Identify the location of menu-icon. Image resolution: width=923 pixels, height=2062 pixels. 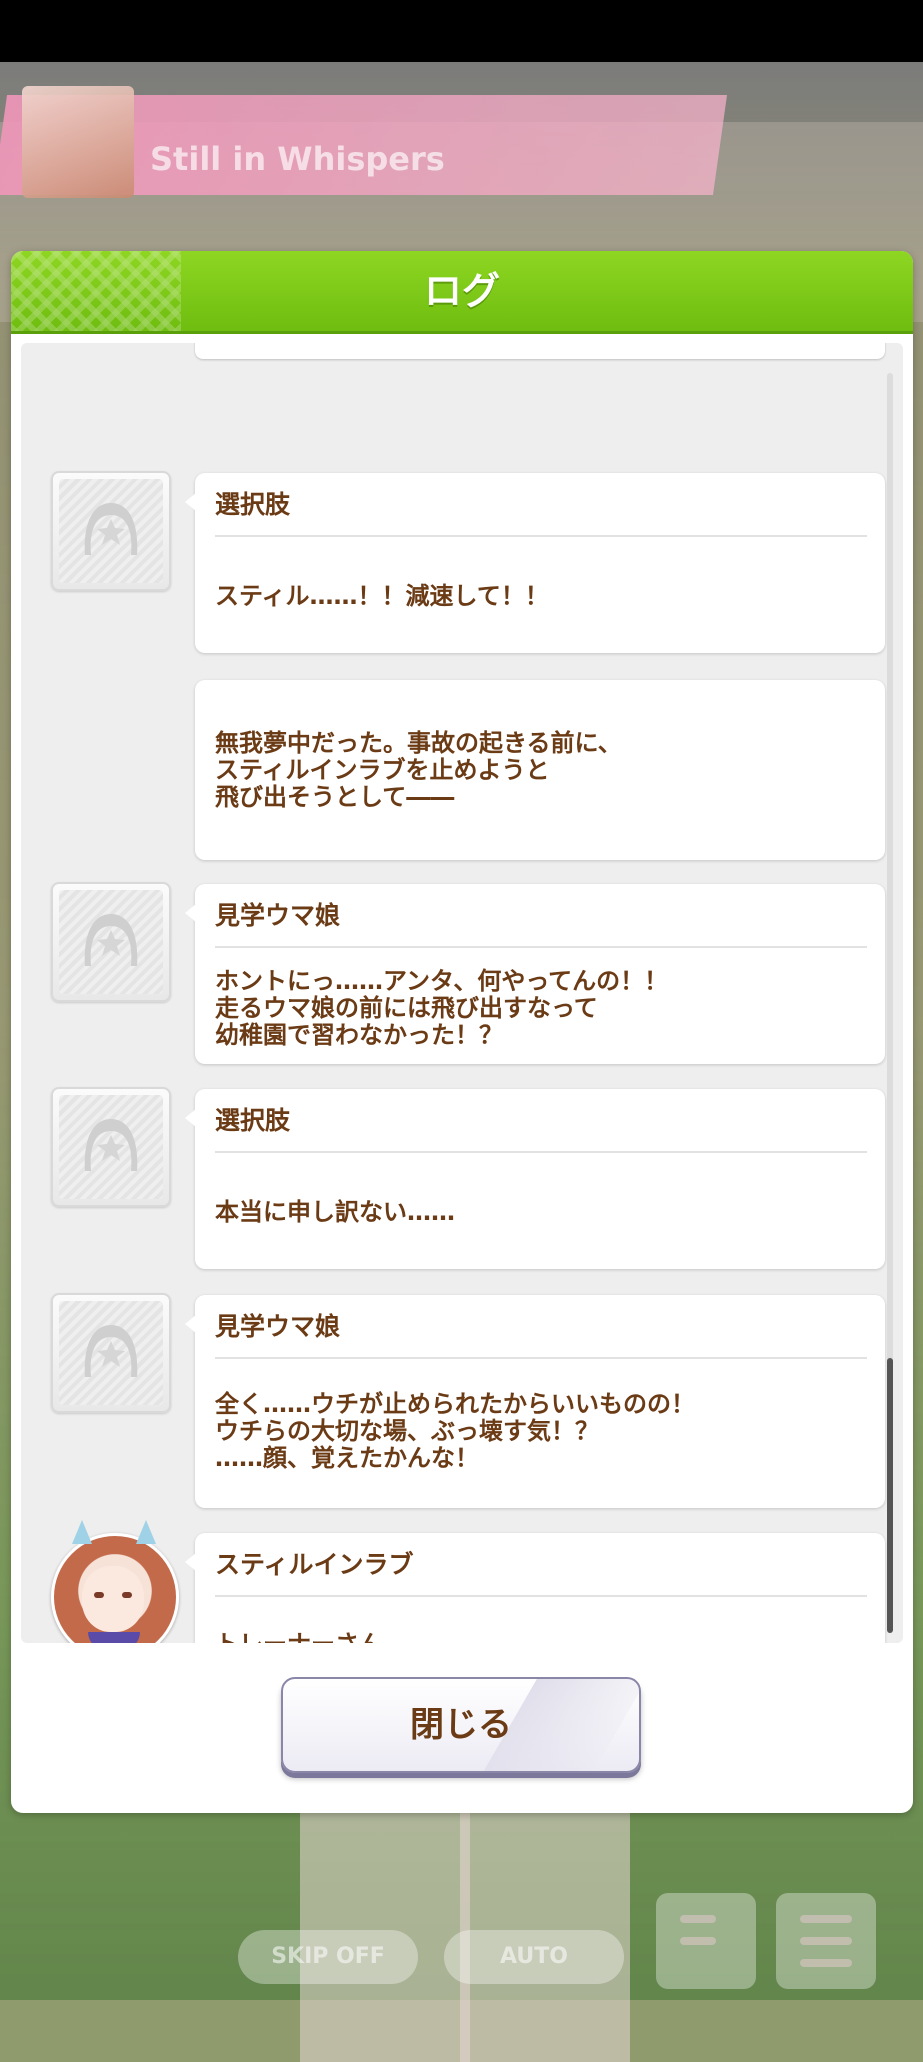
(826, 1941).